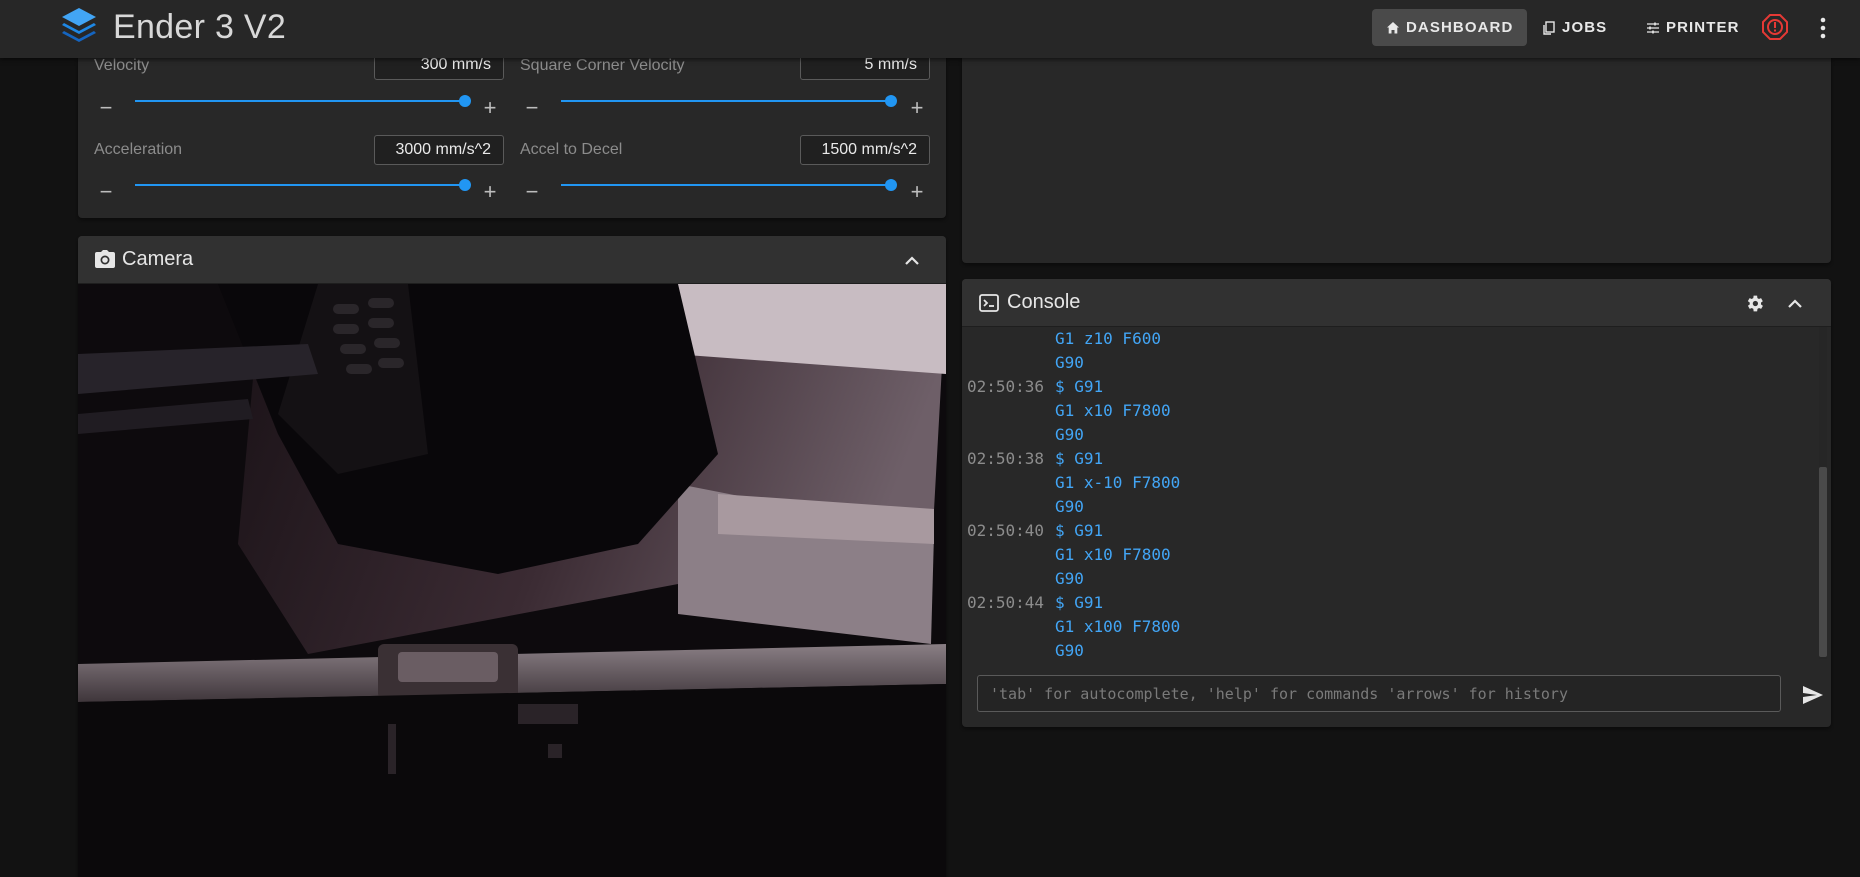 The image size is (1860, 877). I want to click on nav-jobs-label: JOBS, so click(1585, 27).